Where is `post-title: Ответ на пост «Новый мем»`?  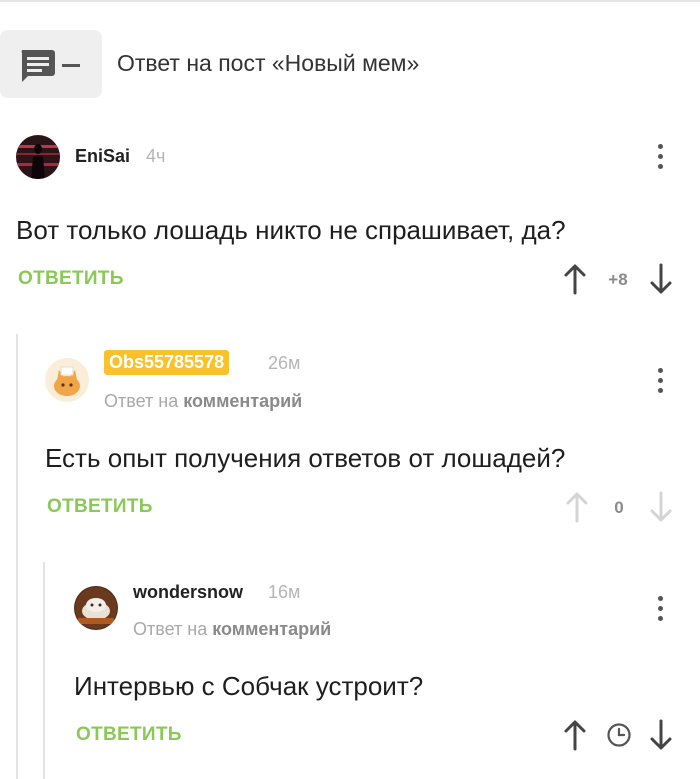
post-title: Ответ на пост «Новый мем» is located at coordinates (268, 63).